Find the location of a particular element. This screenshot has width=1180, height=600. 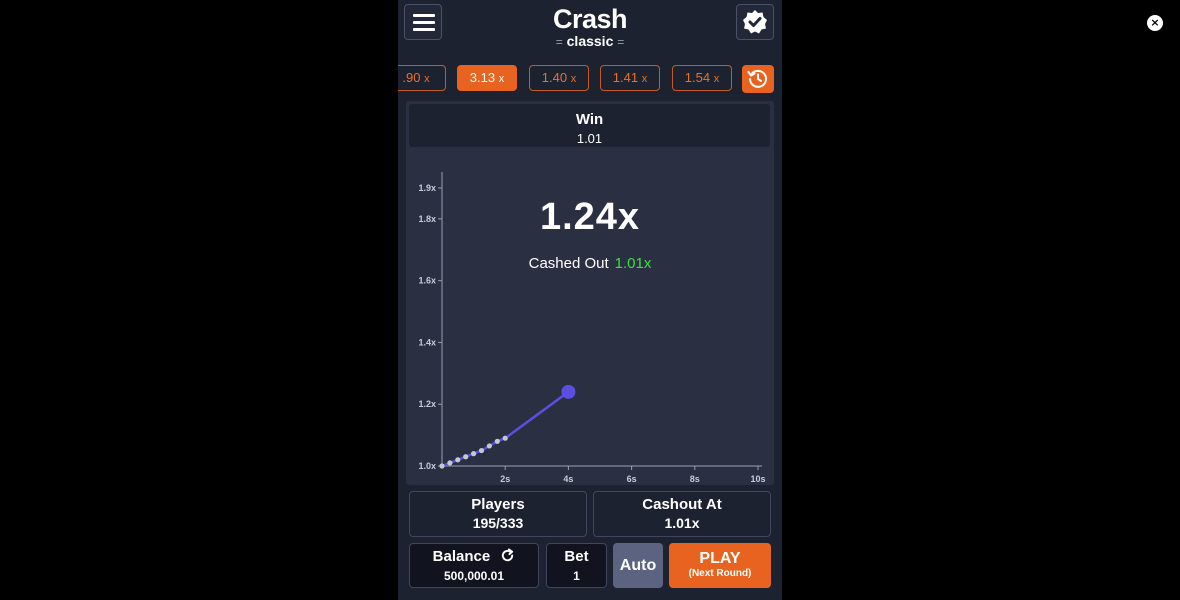

cashed-out-value: 1.01x is located at coordinates (633, 263).